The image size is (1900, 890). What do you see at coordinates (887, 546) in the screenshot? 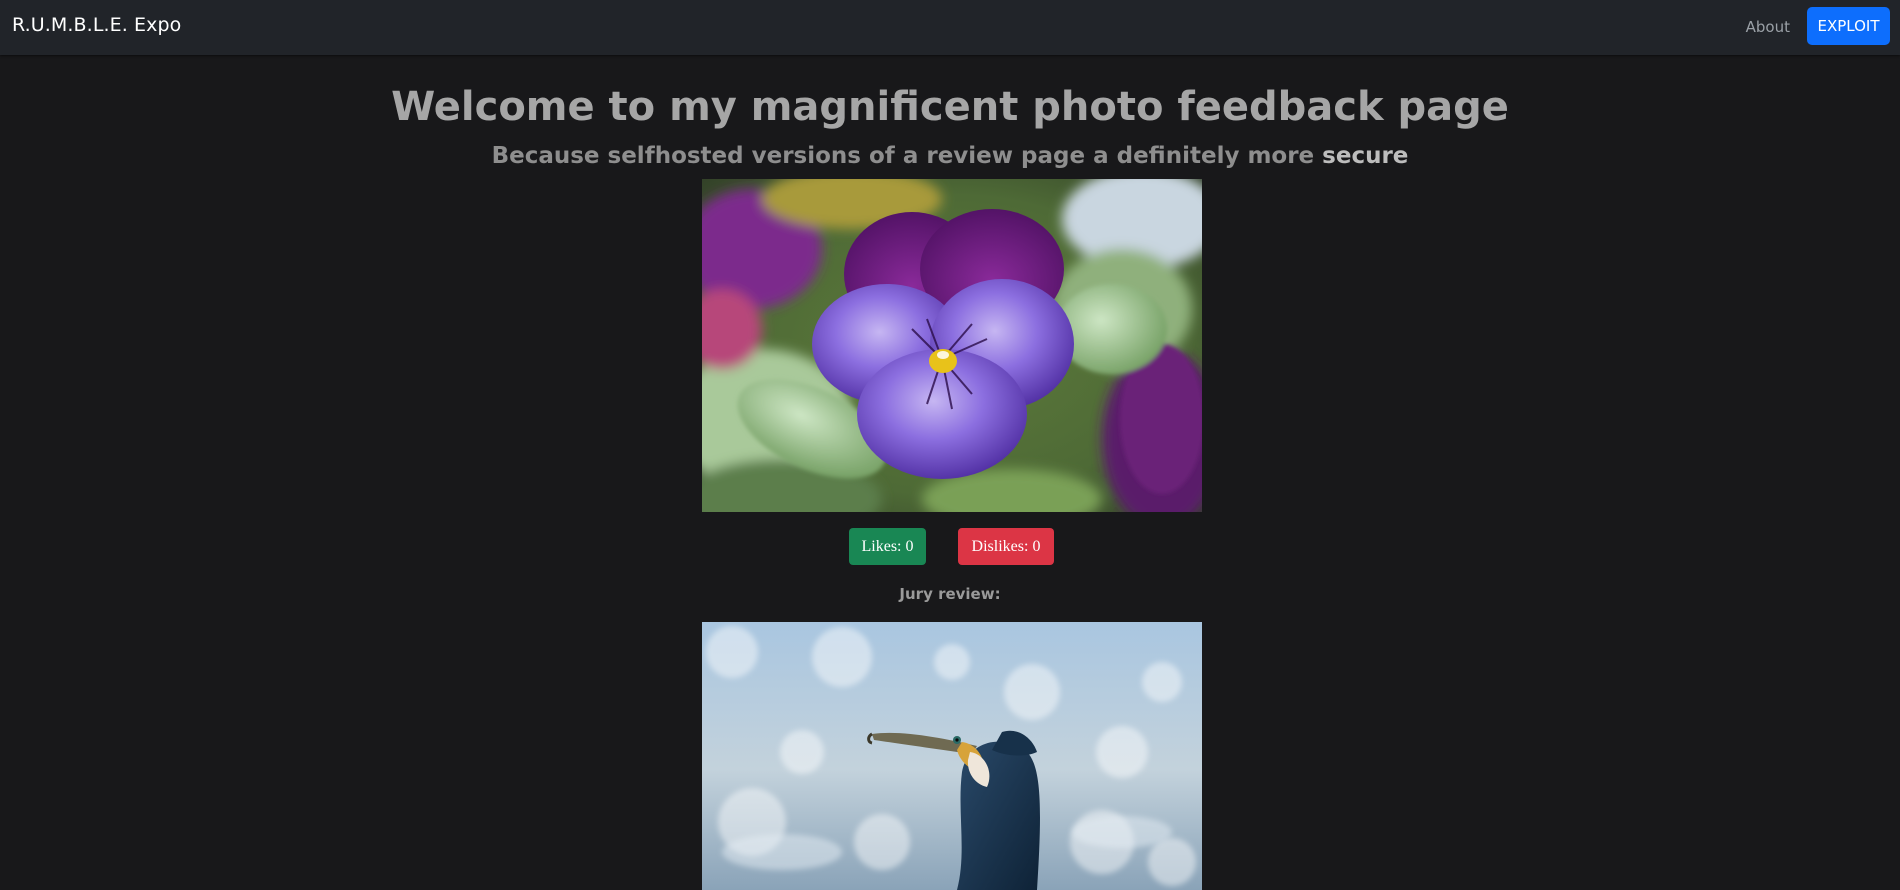
I see `like-button: Likes: 0` at bounding box center [887, 546].